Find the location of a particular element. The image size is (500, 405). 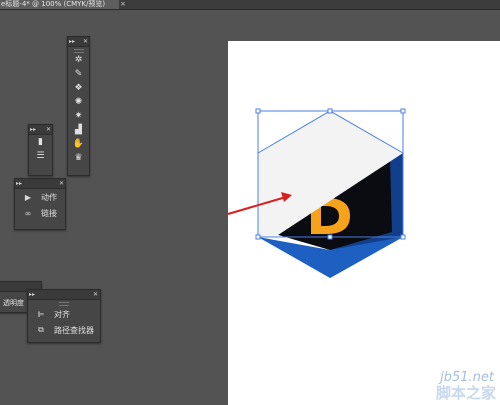

symbol-spinner-icon: ✷ is located at coordinates (78, 116).